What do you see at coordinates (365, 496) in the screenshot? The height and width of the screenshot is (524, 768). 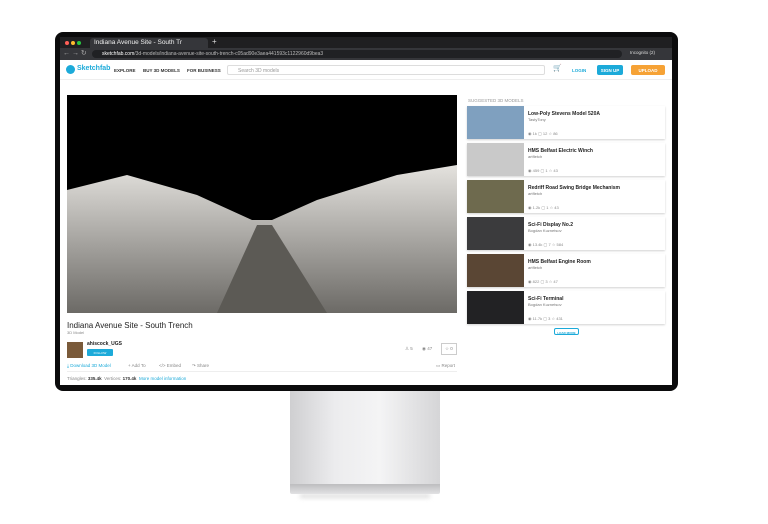 I see `stand-shadow` at bounding box center [365, 496].